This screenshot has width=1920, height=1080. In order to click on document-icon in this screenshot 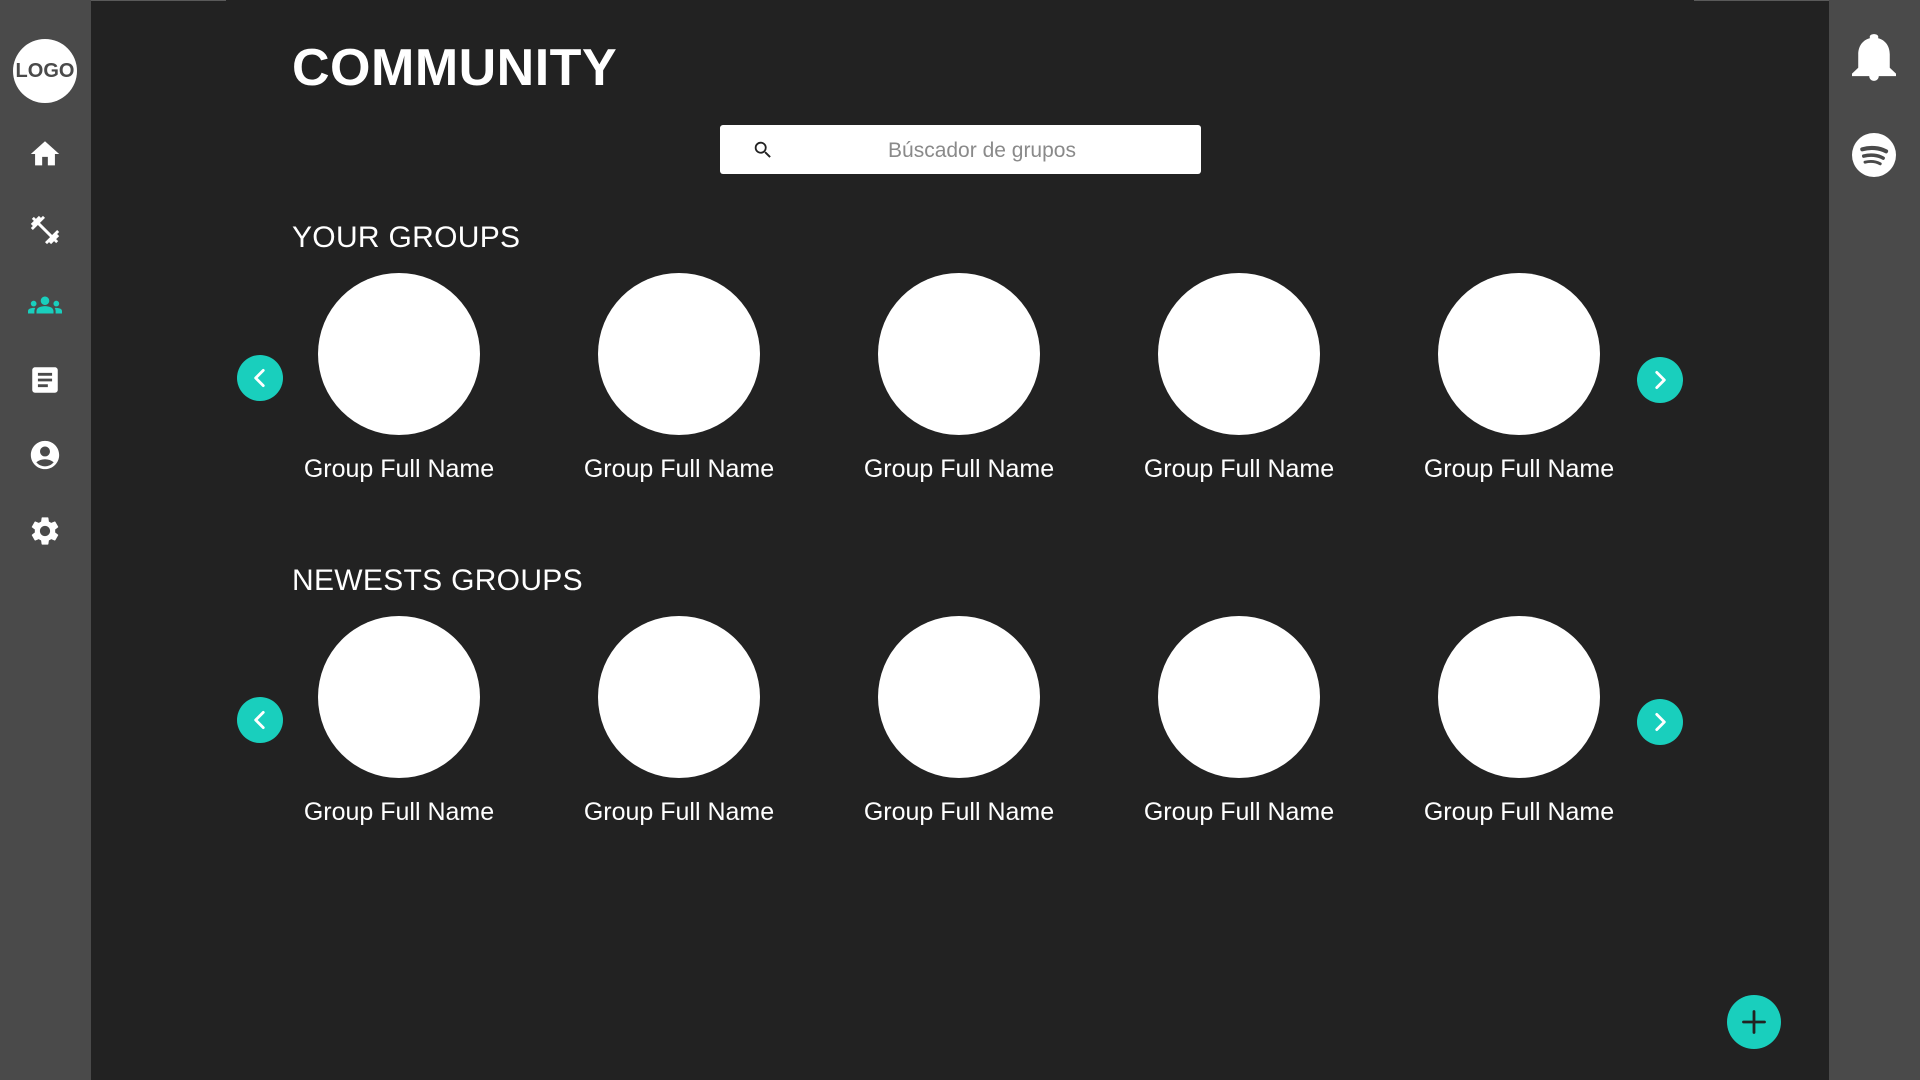, I will do `click(45, 380)`.